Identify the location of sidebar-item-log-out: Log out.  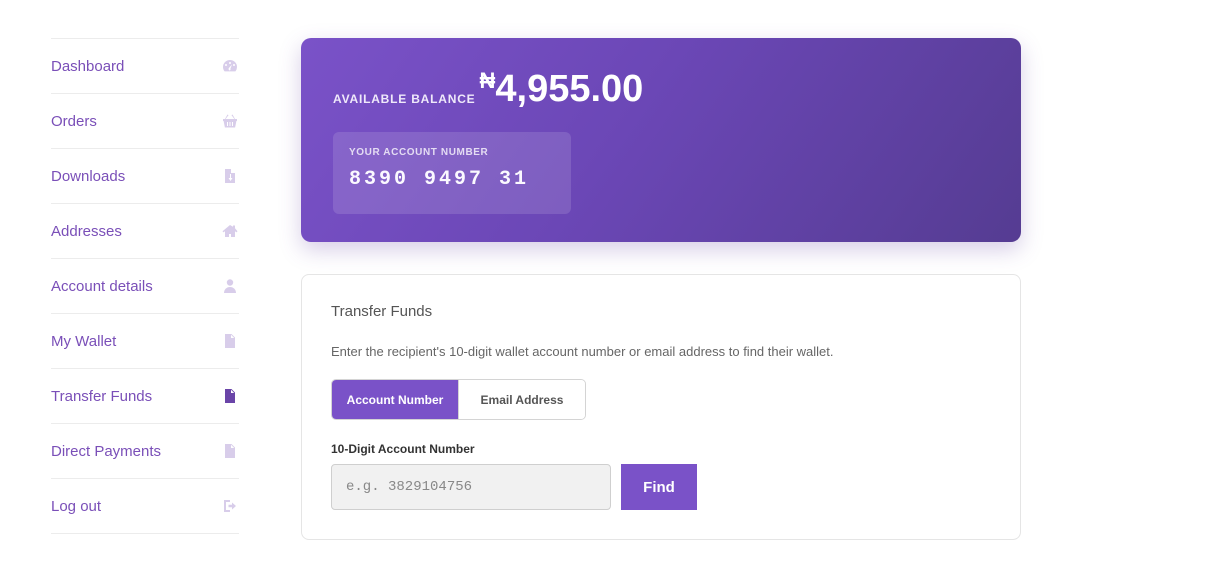
(145, 506).